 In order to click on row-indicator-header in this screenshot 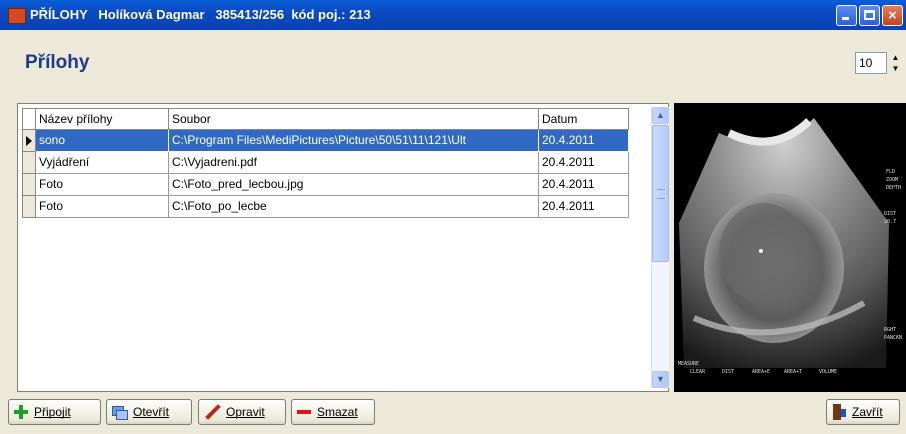, I will do `click(29, 119)`.